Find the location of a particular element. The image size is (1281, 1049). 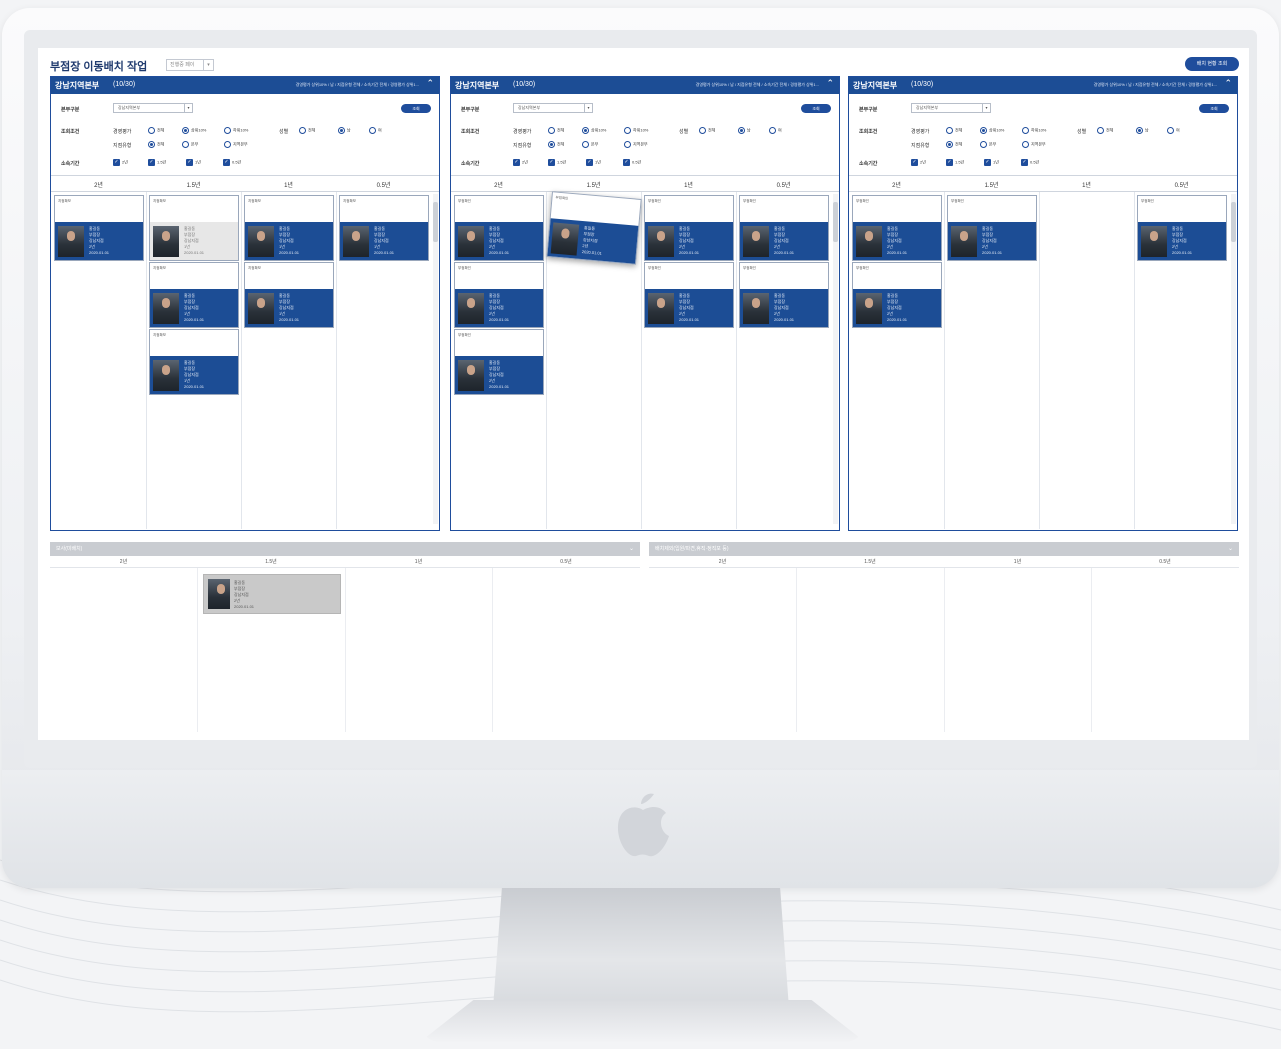

employee-card: 홍길동 부점장 강남지점 2년 2020.01.01 is located at coordinates (272, 594).